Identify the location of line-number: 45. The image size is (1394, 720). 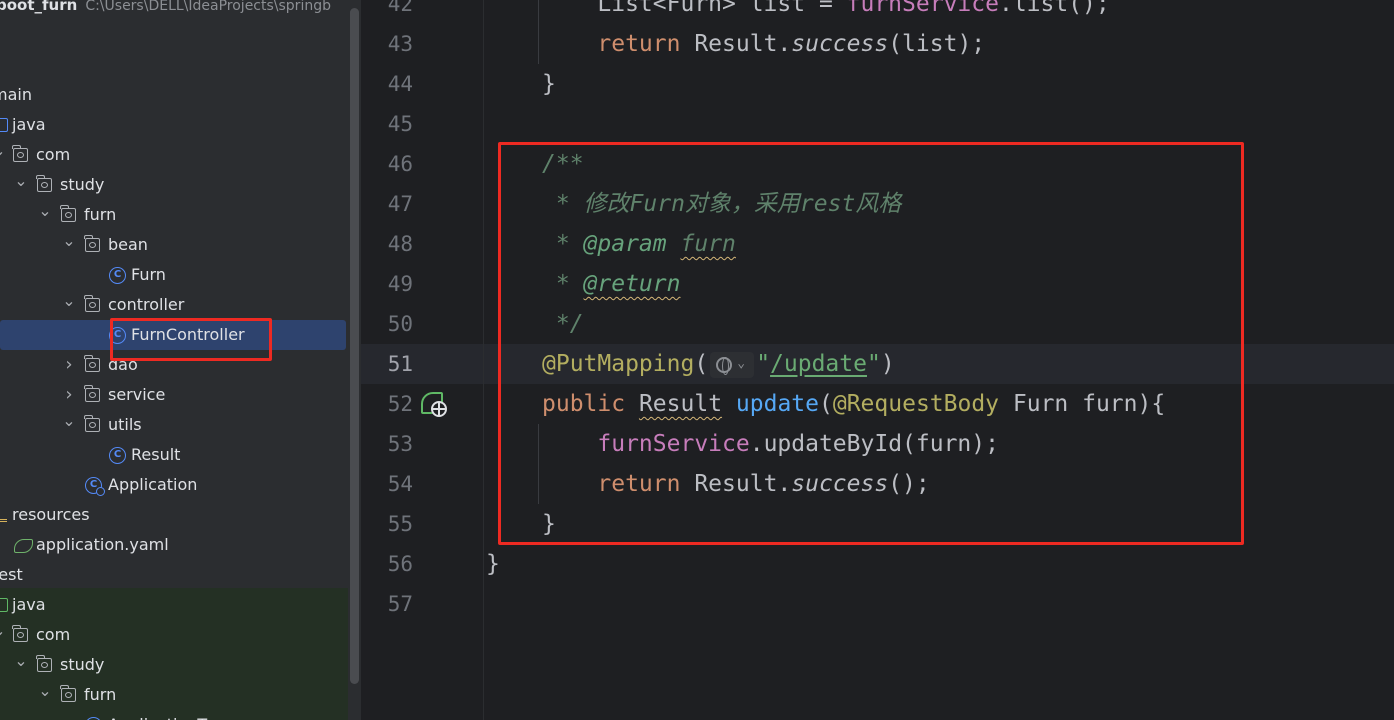
(400, 124).